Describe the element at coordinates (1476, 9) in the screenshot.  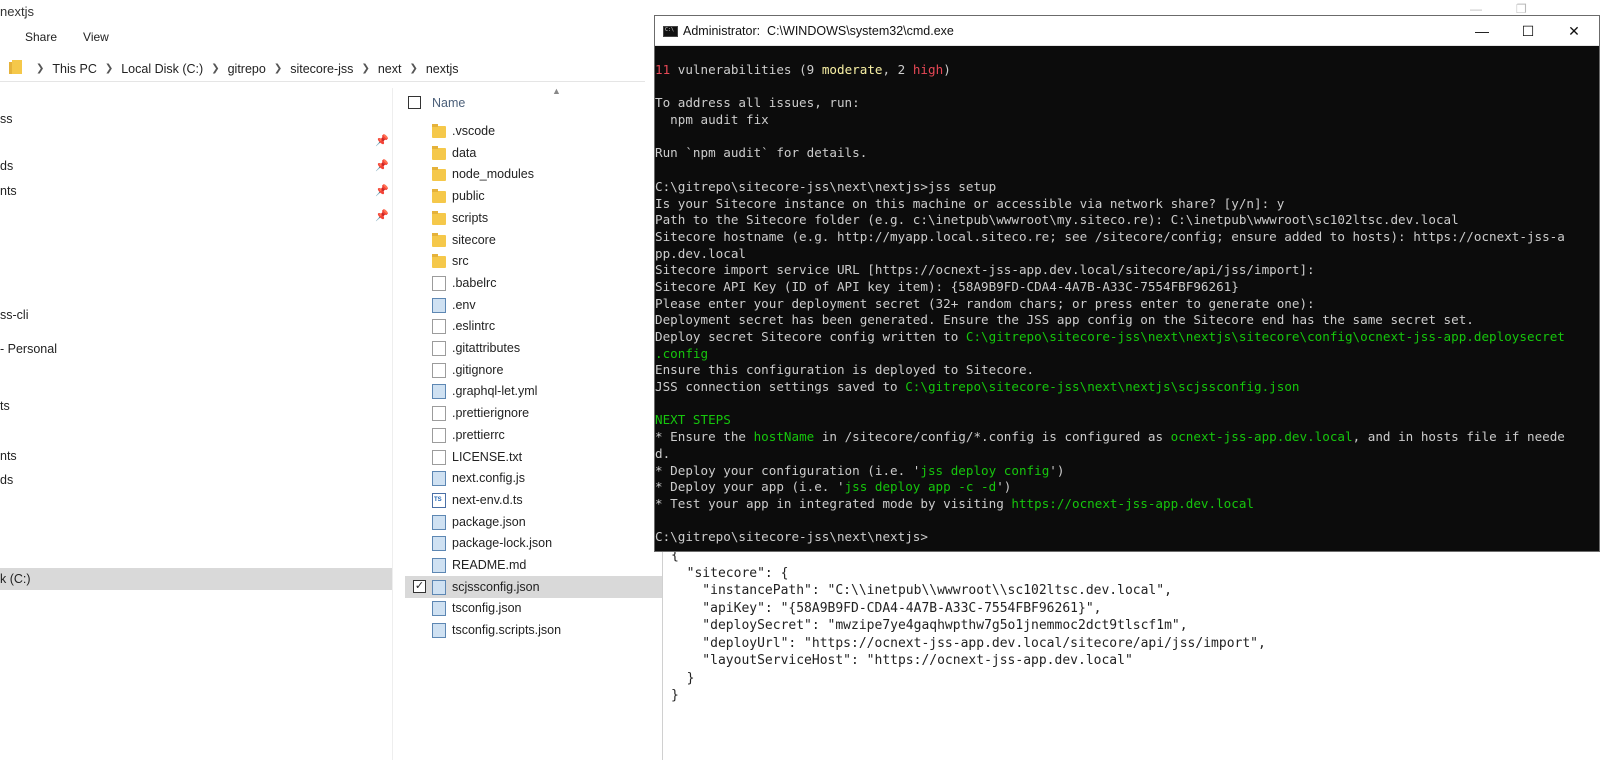
I see `explorer-minimize-button: —` at that location.